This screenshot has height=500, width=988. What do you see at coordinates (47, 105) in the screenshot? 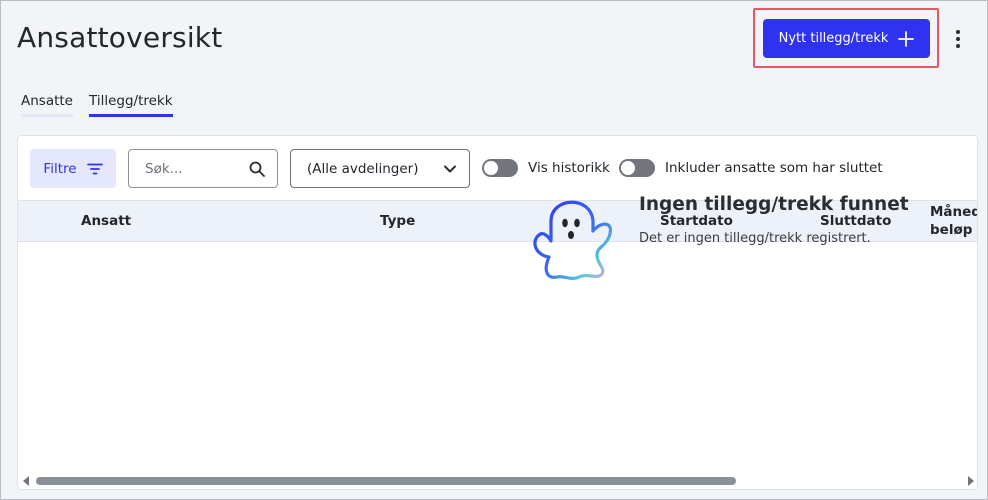
I see `tab-employees: Ansatte` at bounding box center [47, 105].